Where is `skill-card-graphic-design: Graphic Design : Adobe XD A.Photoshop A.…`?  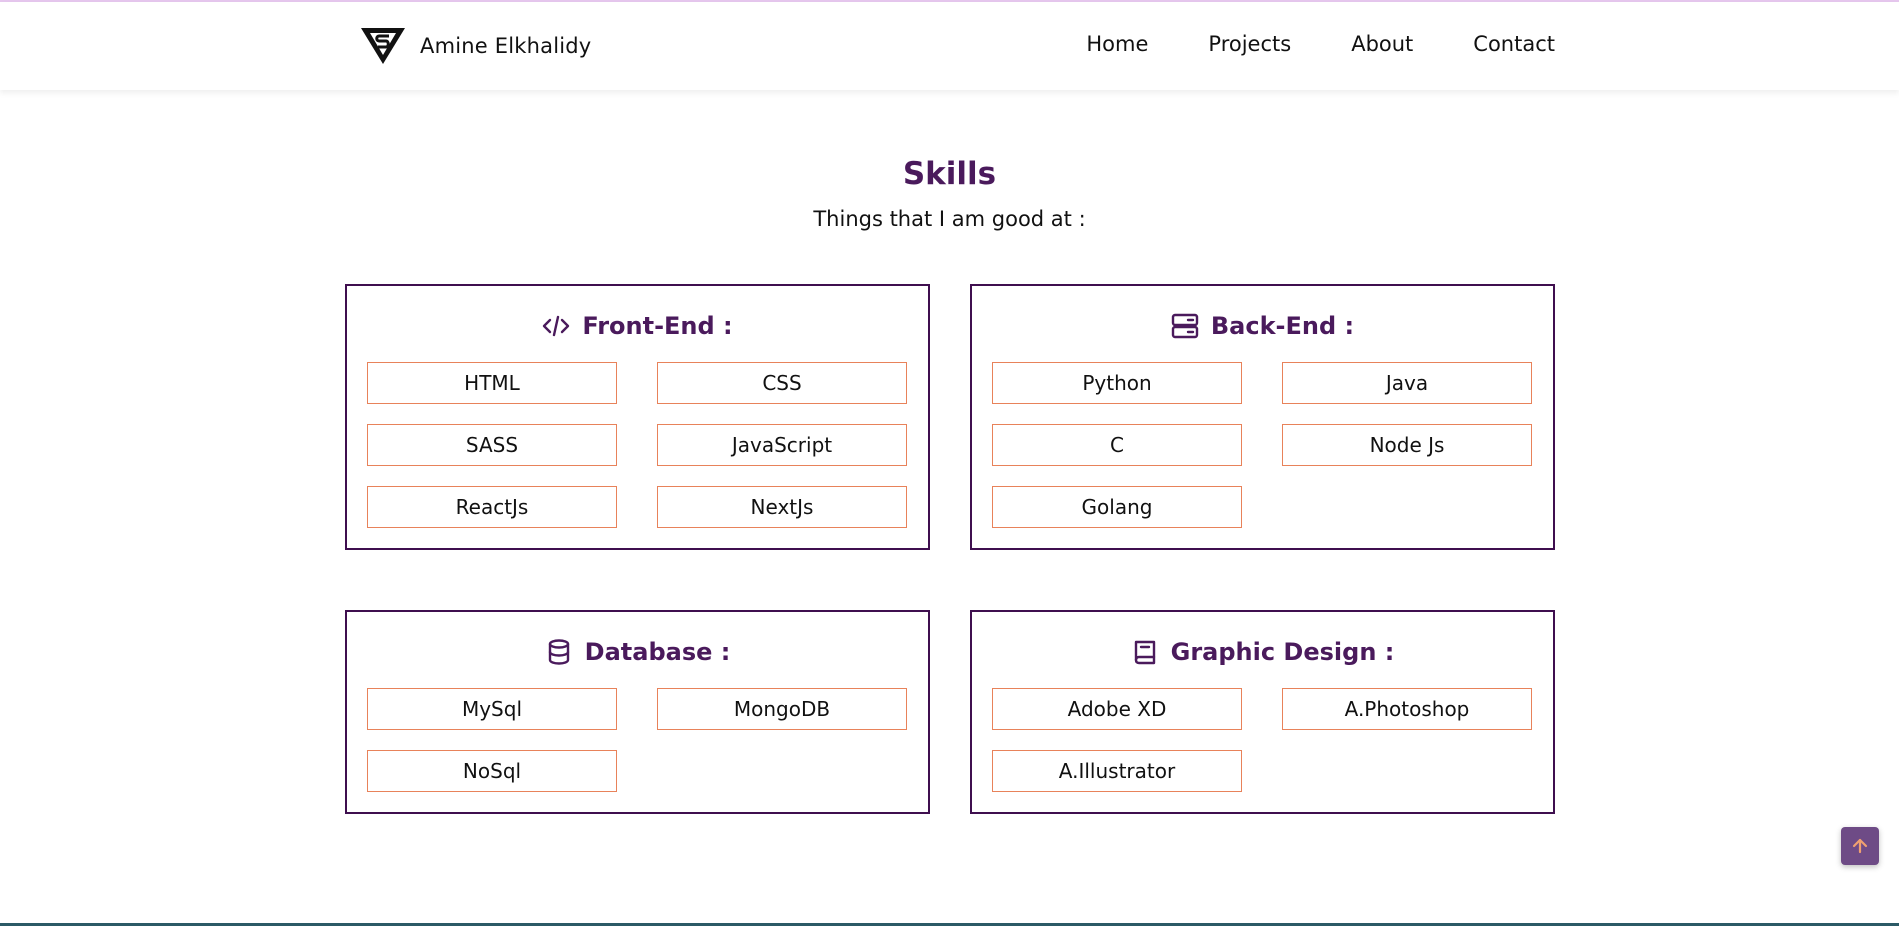
skill-card-graphic-design: Graphic Design : Adobe XD A.Photoshop A.… is located at coordinates (1262, 712).